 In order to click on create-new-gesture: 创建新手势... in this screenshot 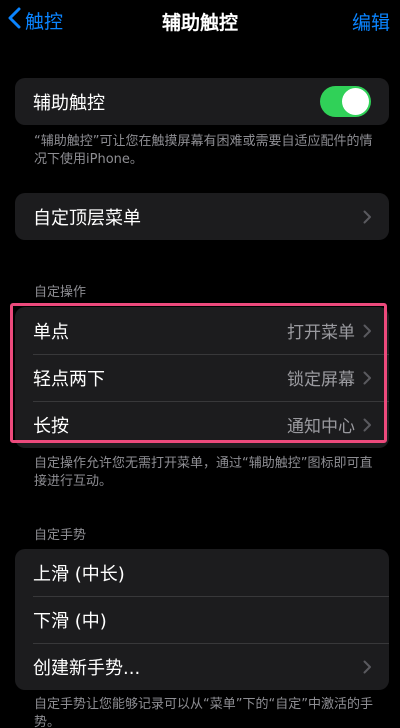, I will do `click(202, 666)`.